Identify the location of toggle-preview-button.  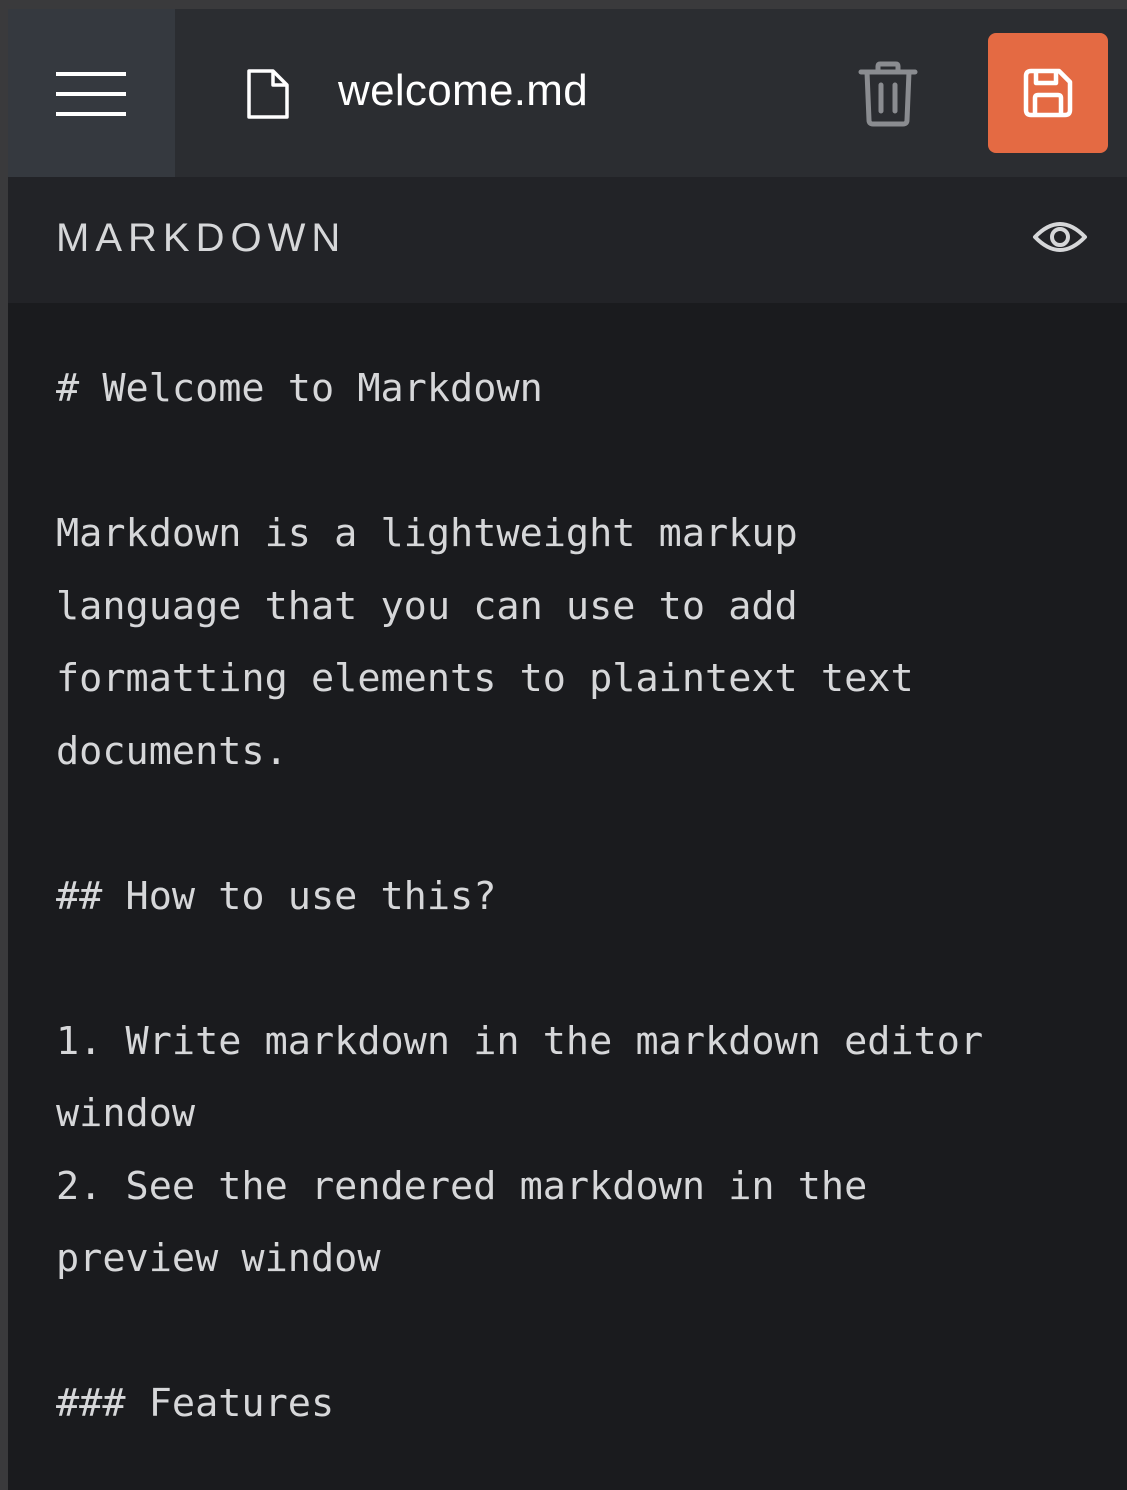
(1060, 237).